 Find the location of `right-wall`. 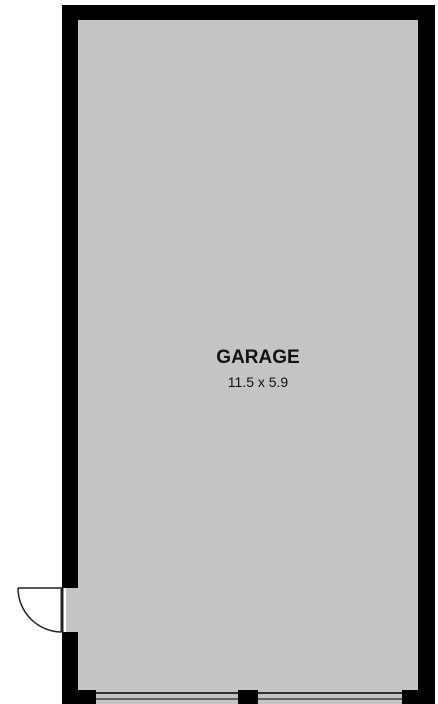

right-wall is located at coordinates (426, 354).